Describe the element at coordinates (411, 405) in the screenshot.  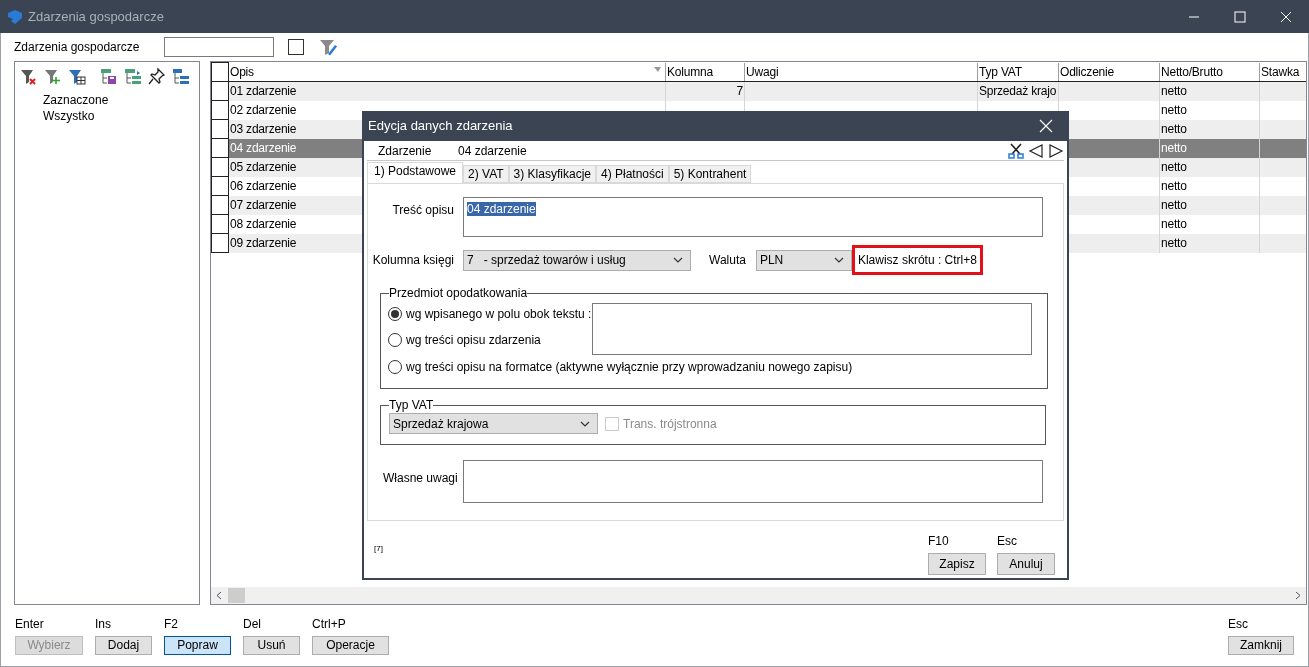
I see `group-legend: Typ VAT` at that location.